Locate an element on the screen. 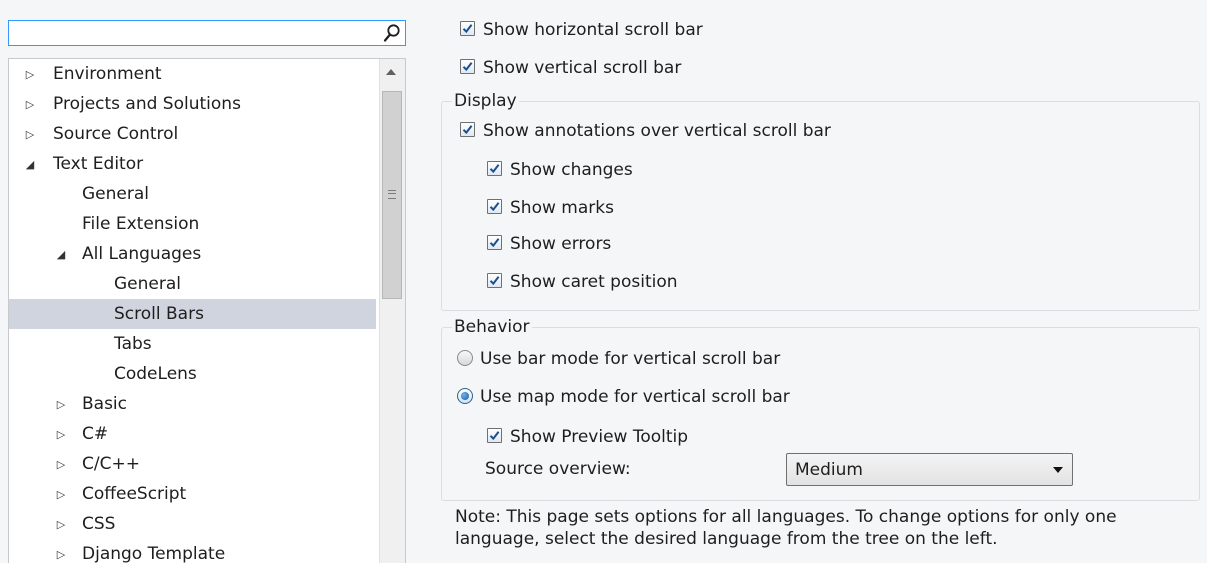 This screenshot has width=1207, height=563. tree-item-label: Environment is located at coordinates (107, 74).